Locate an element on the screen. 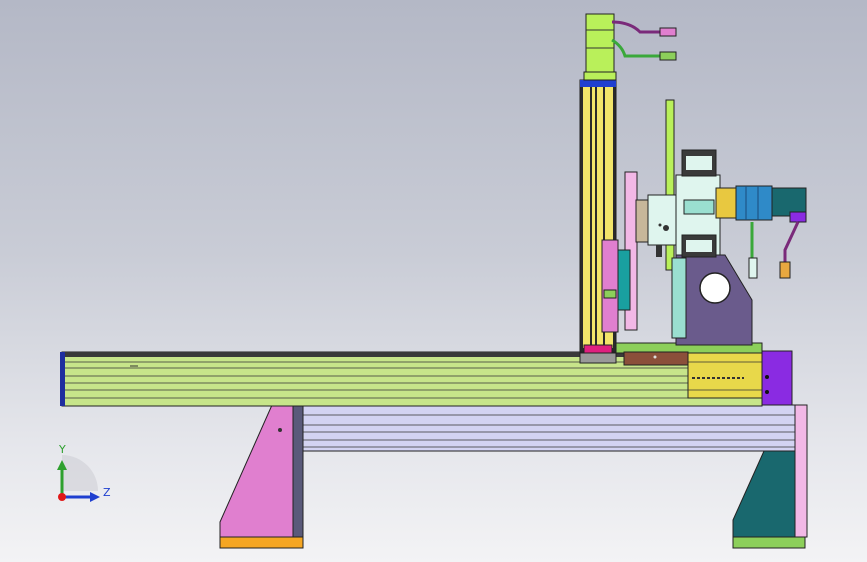 The image size is (867, 562). base-beam is located at coordinates (550, 428).